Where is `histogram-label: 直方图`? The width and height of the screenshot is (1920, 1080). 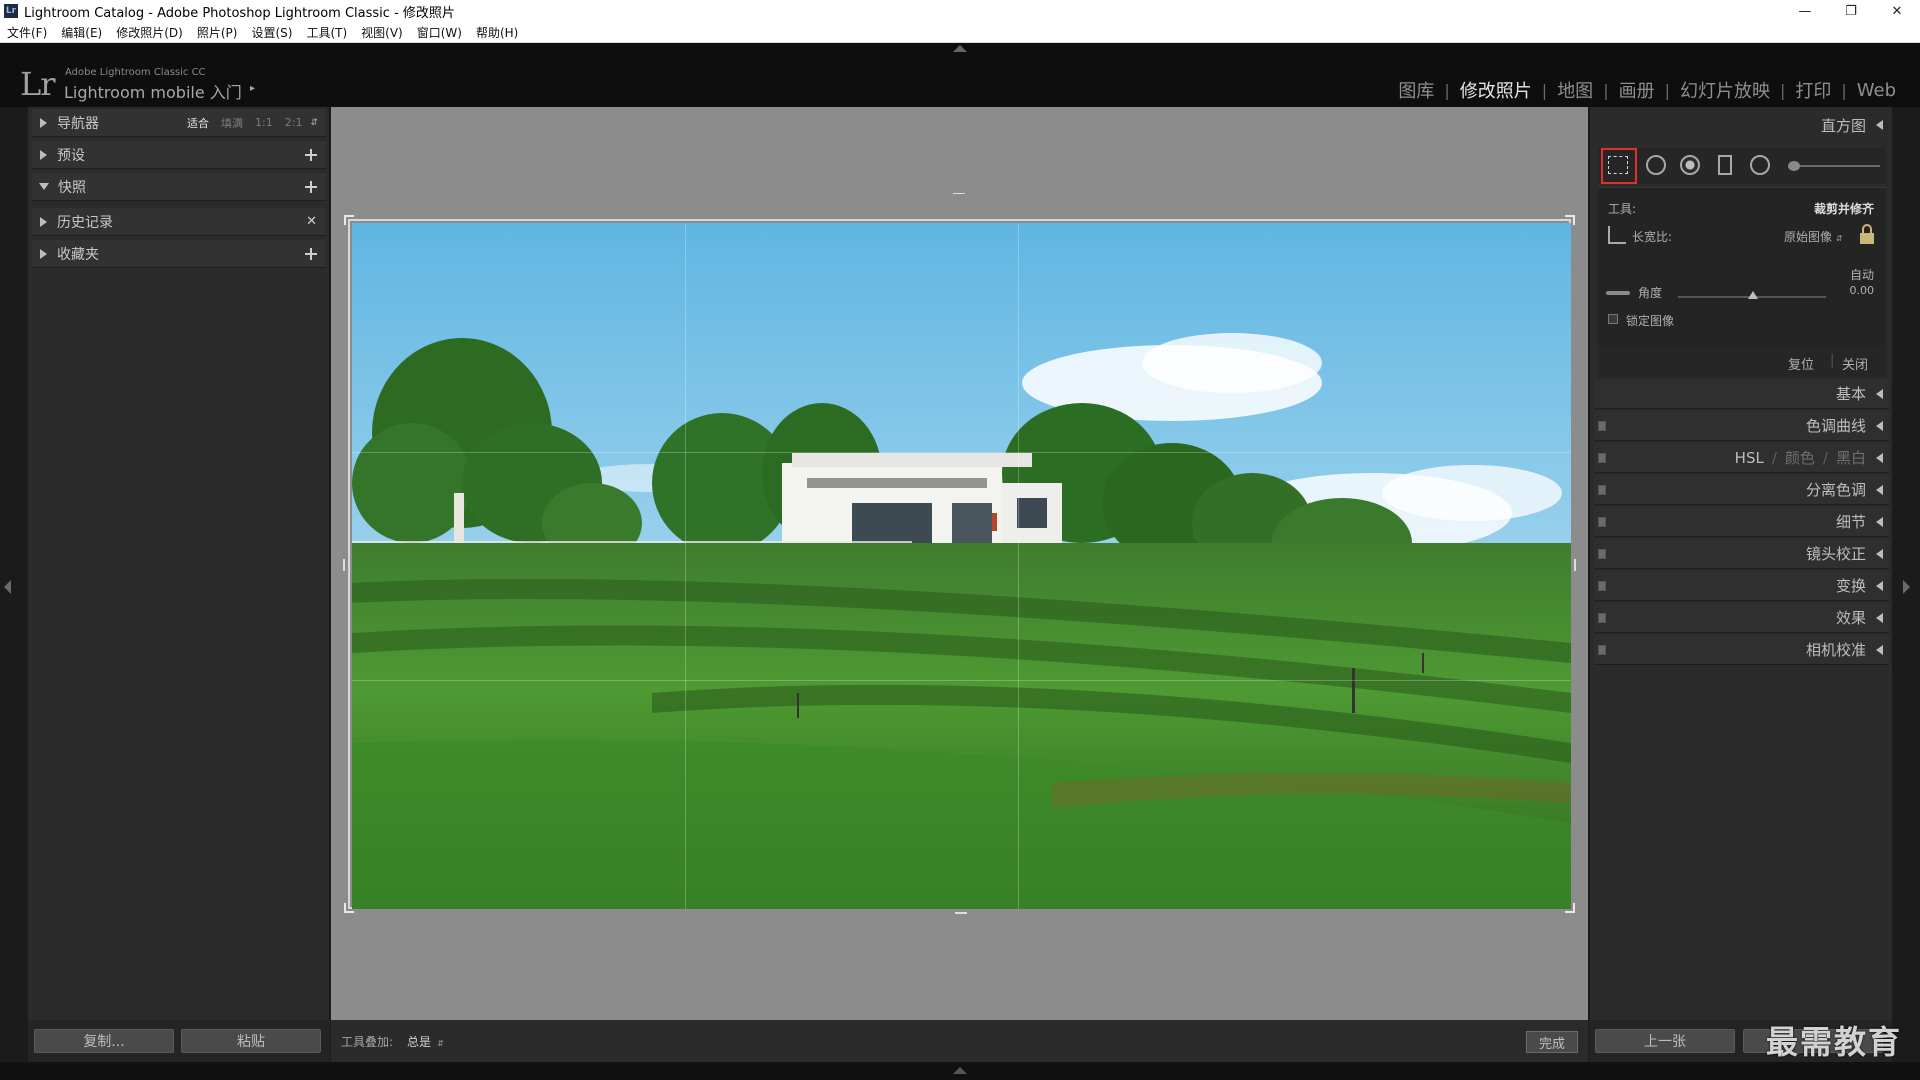 histogram-label: 直方图 is located at coordinates (1843, 125).